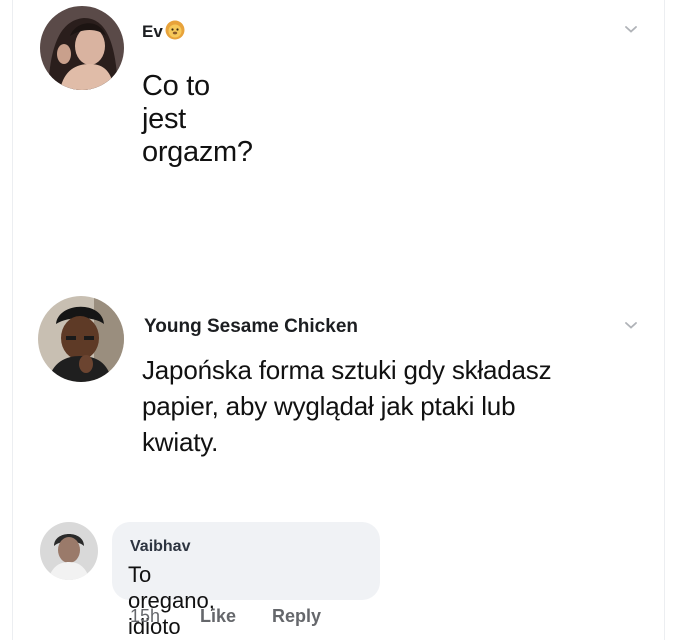 This screenshot has width=680, height=640. What do you see at coordinates (163, 32) in the screenshot?
I see `author-name: Ev` at bounding box center [163, 32].